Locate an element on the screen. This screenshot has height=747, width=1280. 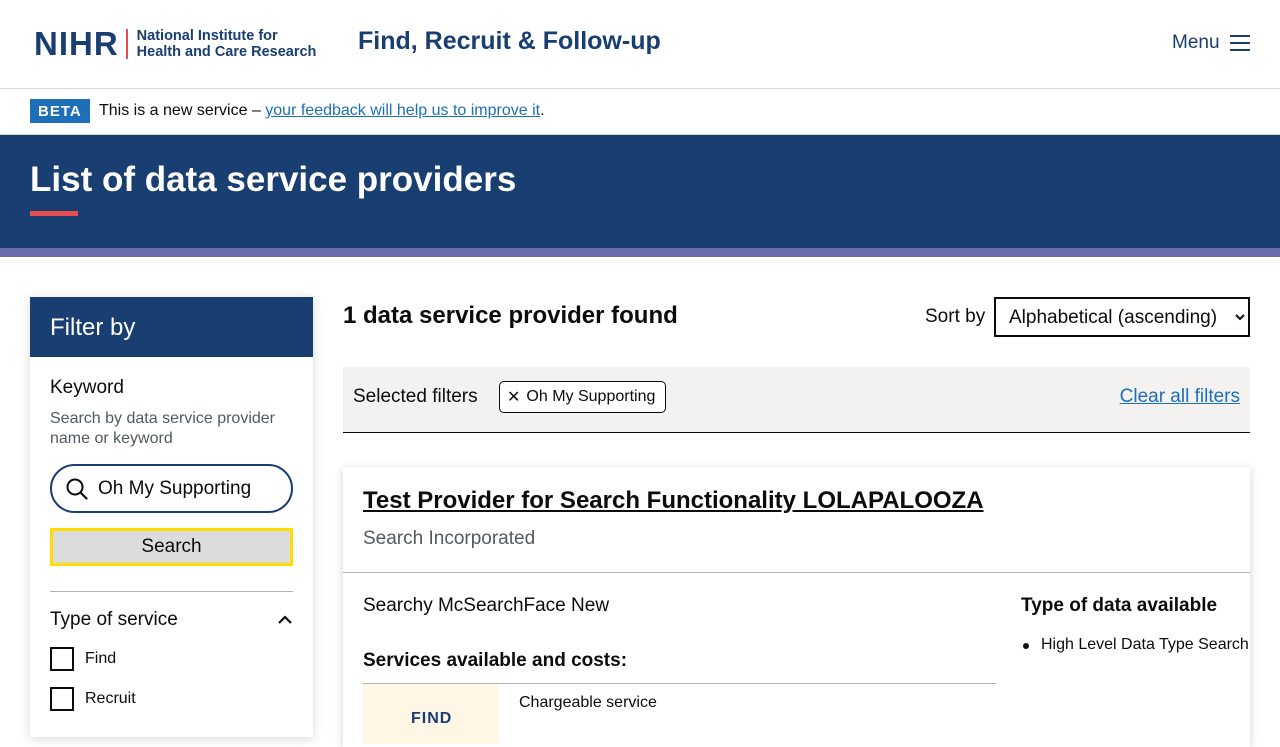
filter-chip-label: Oh My Supporting is located at coordinates (591, 396).